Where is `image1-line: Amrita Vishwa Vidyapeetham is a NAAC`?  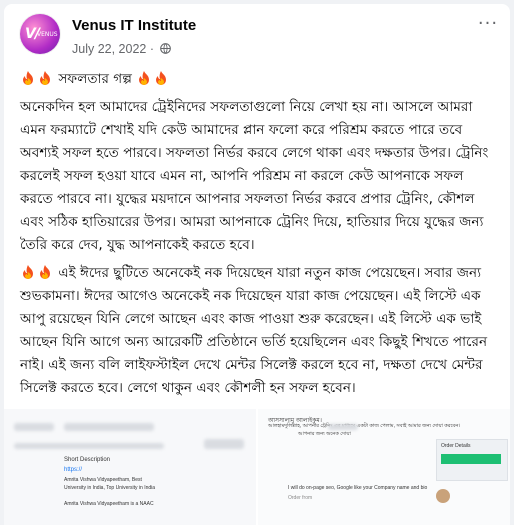
image1-line: Amrita Vishwa Vidyapeetham is a NAAC is located at coordinates (109, 504).